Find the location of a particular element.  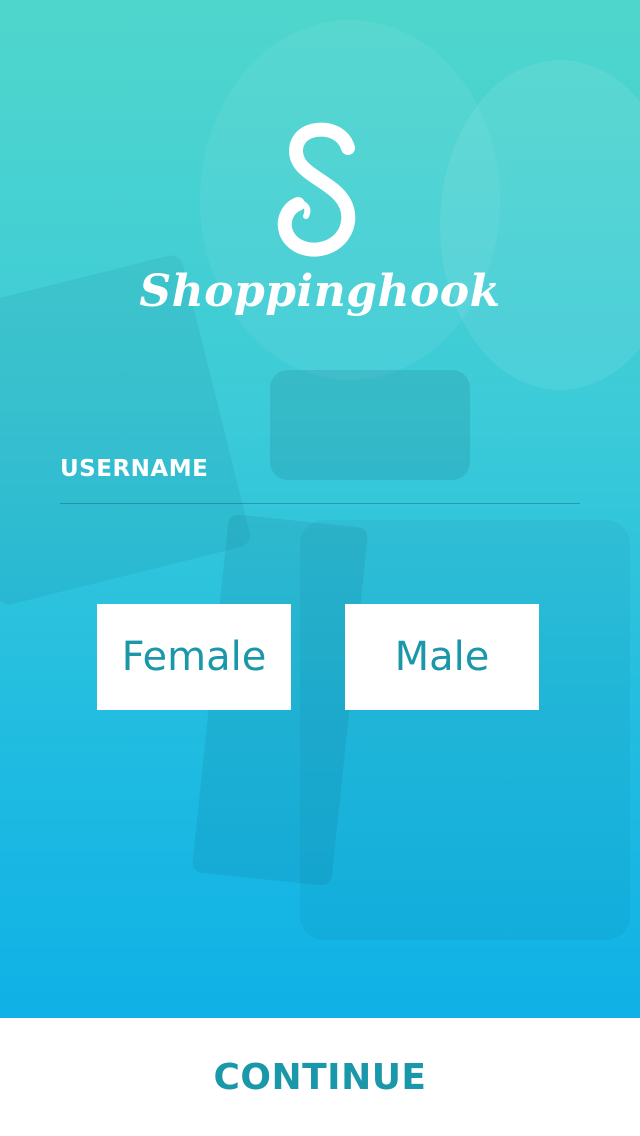

bottom-bar: CONTINUE is located at coordinates (320, 1077).